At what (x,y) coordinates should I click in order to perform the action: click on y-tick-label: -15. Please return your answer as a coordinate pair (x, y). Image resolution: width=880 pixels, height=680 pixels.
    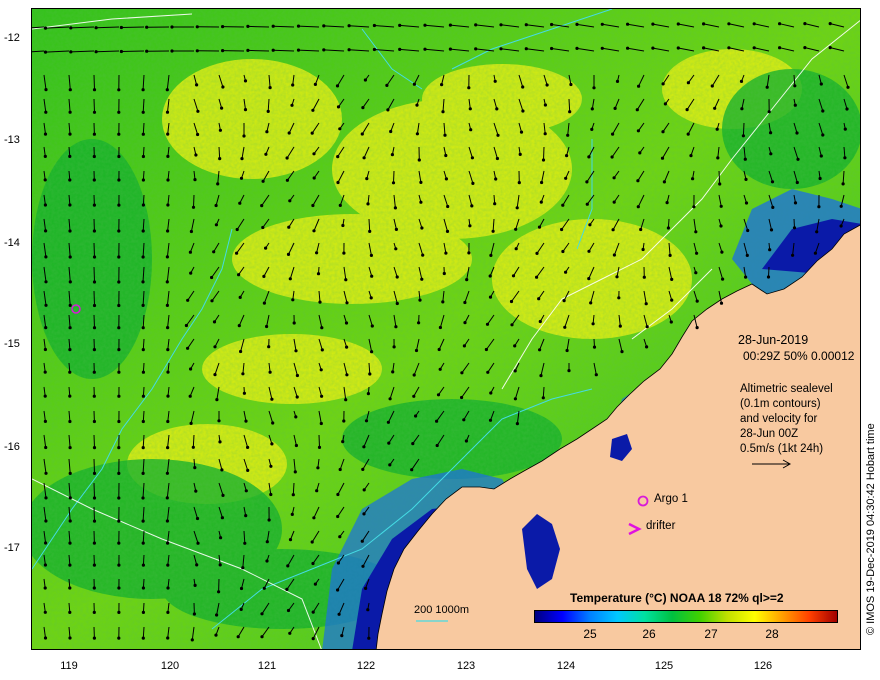
    Looking at the image, I should click on (12, 344).